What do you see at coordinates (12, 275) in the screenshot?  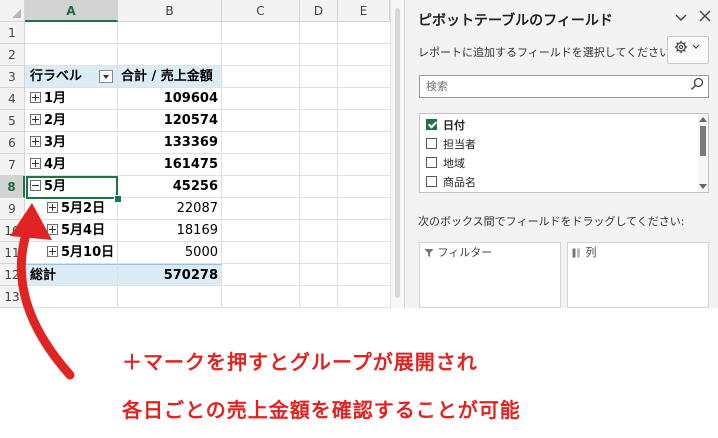 I see `row-header-12: 12` at bounding box center [12, 275].